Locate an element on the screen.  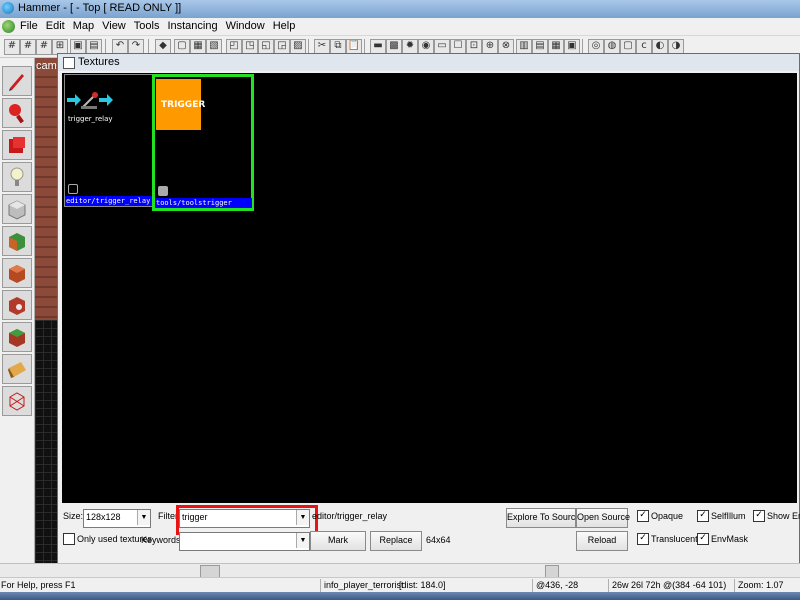
status-size: 26w 26l 72h @(384 -64 101) is located at coordinates (672, 585).